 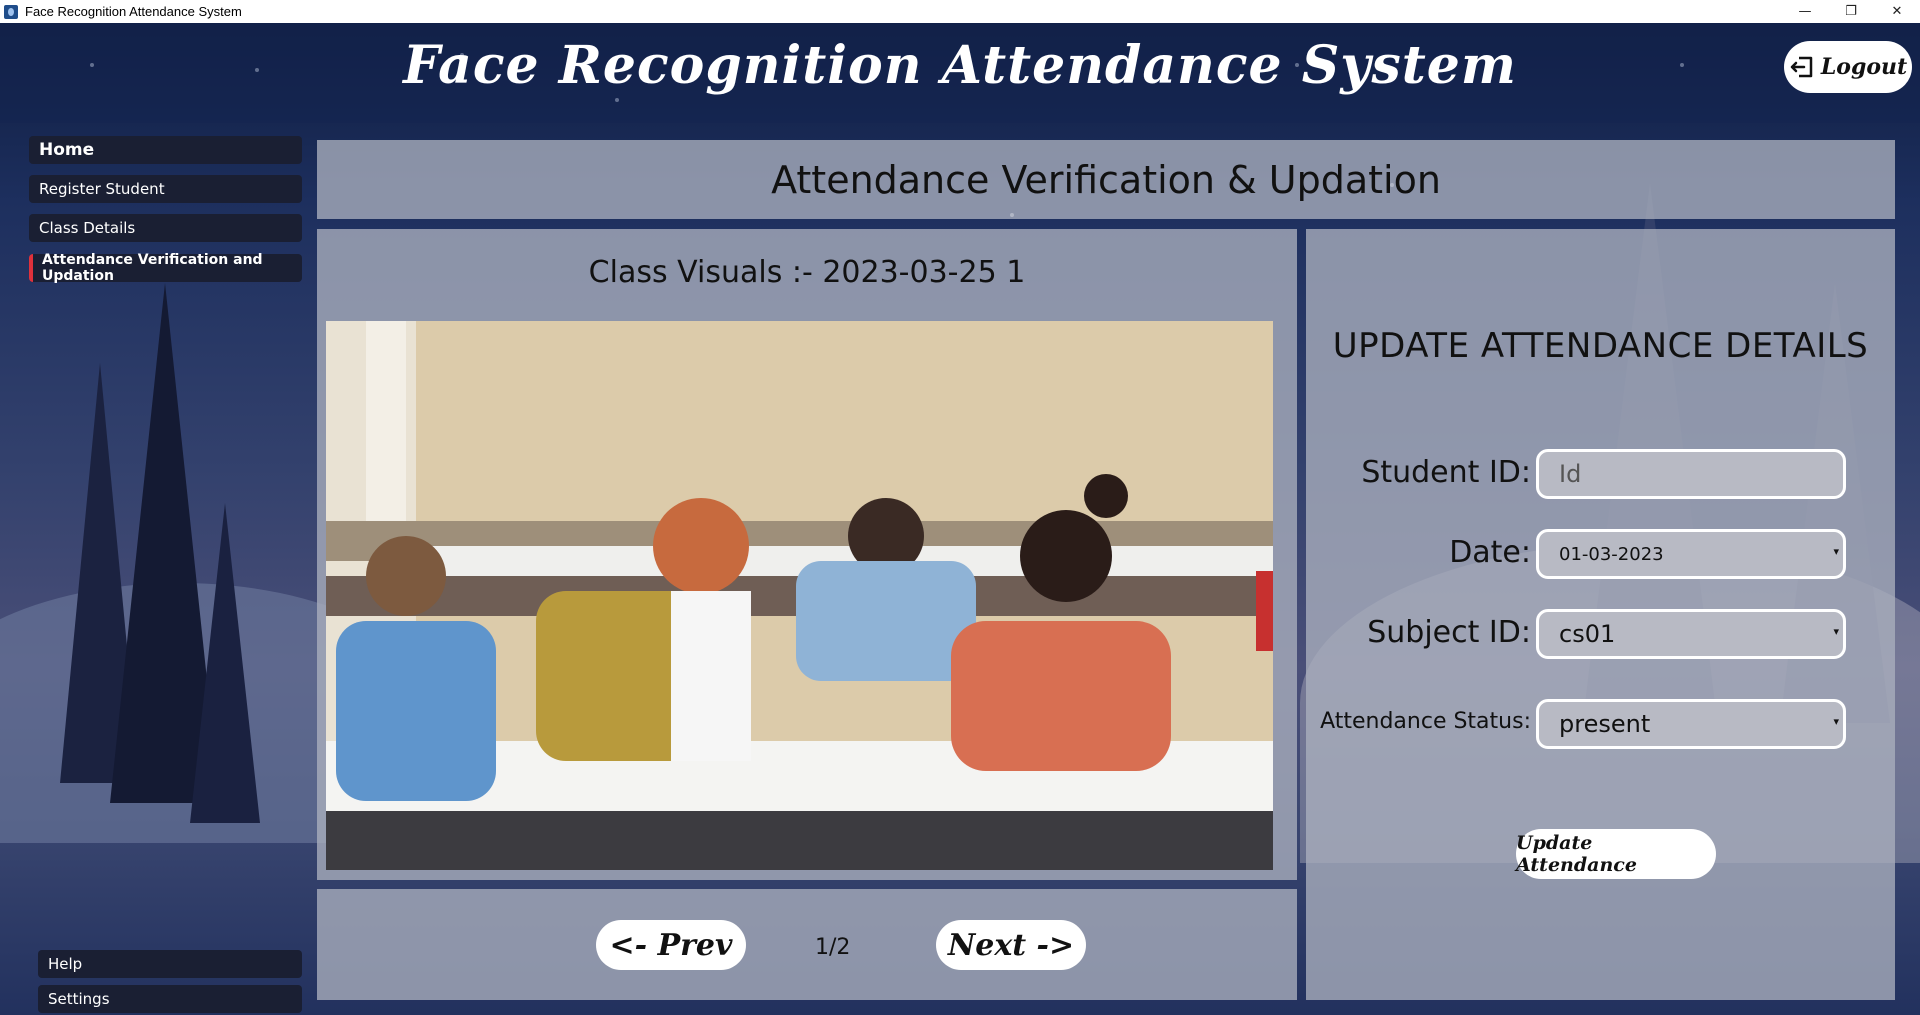 I want to click on visuals-navigation-panel: <- Prev 1/2 Next ->, so click(x=807, y=944).